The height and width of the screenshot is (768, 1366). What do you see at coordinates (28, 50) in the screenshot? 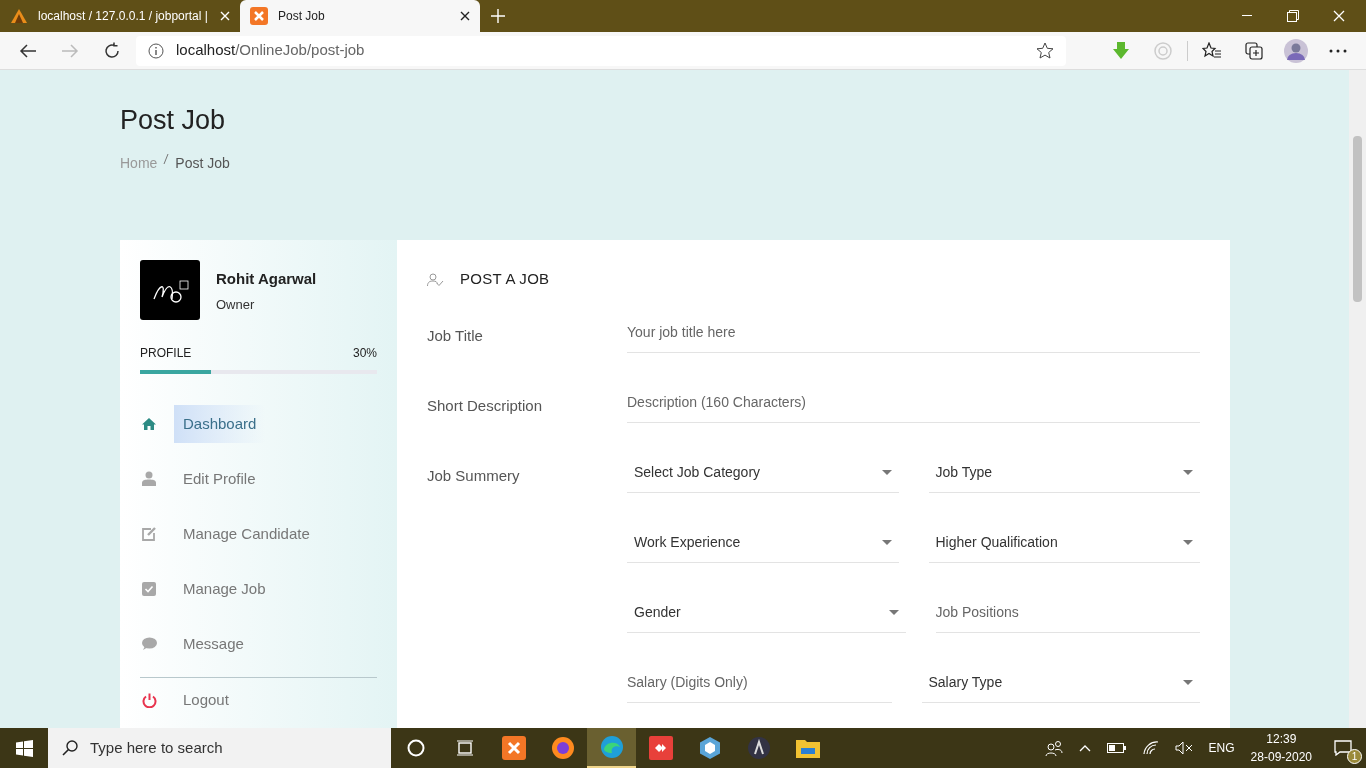
I see `back-arrow-icon` at bounding box center [28, 50].